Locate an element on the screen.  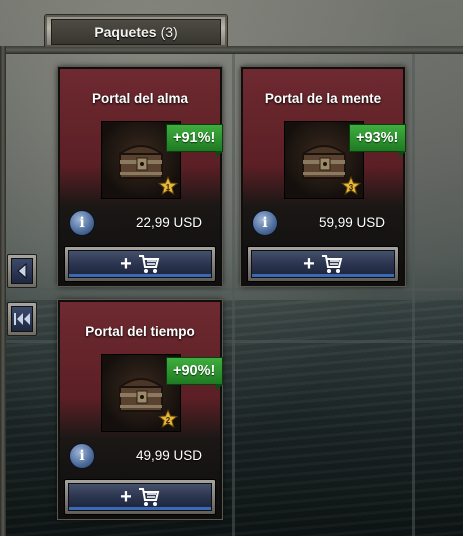
tab-label: Paquetes is located at coordinates (125, 32).